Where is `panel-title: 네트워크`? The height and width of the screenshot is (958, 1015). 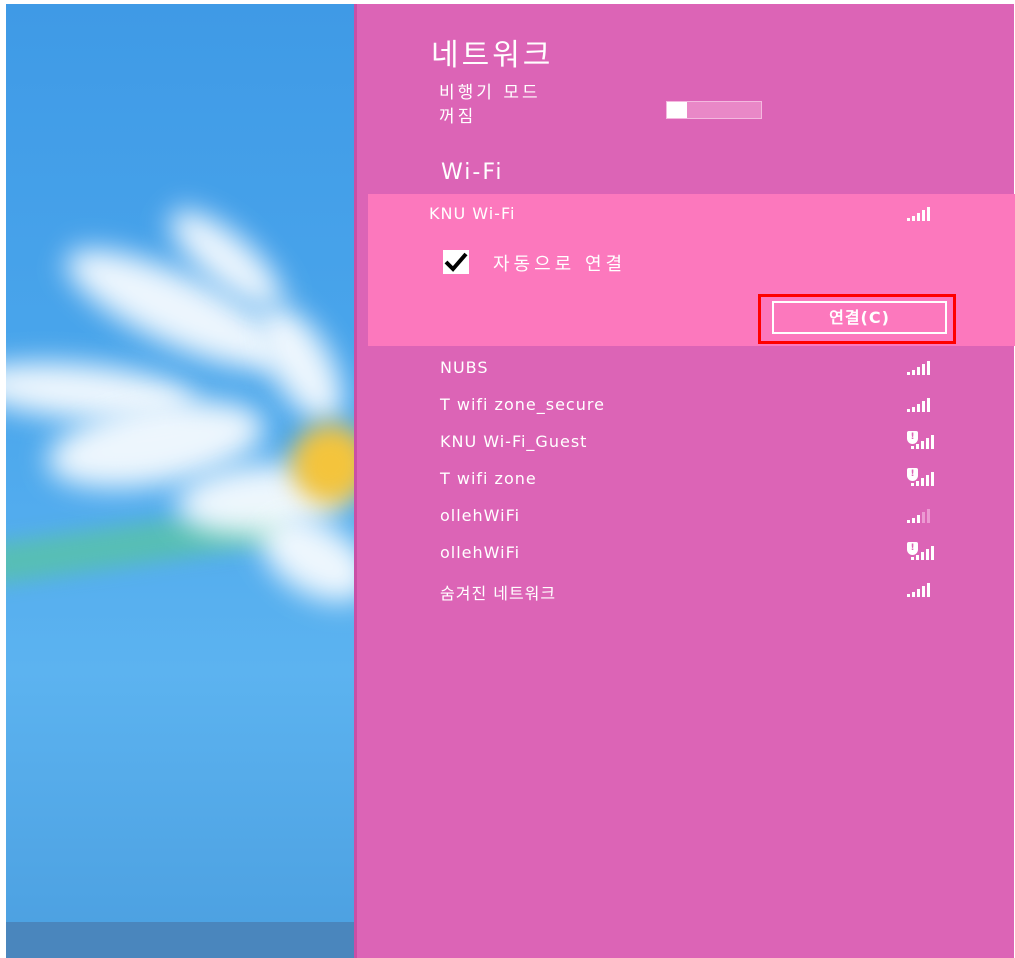 panel-title: 네트워크 is located at coordinates (492, 55).